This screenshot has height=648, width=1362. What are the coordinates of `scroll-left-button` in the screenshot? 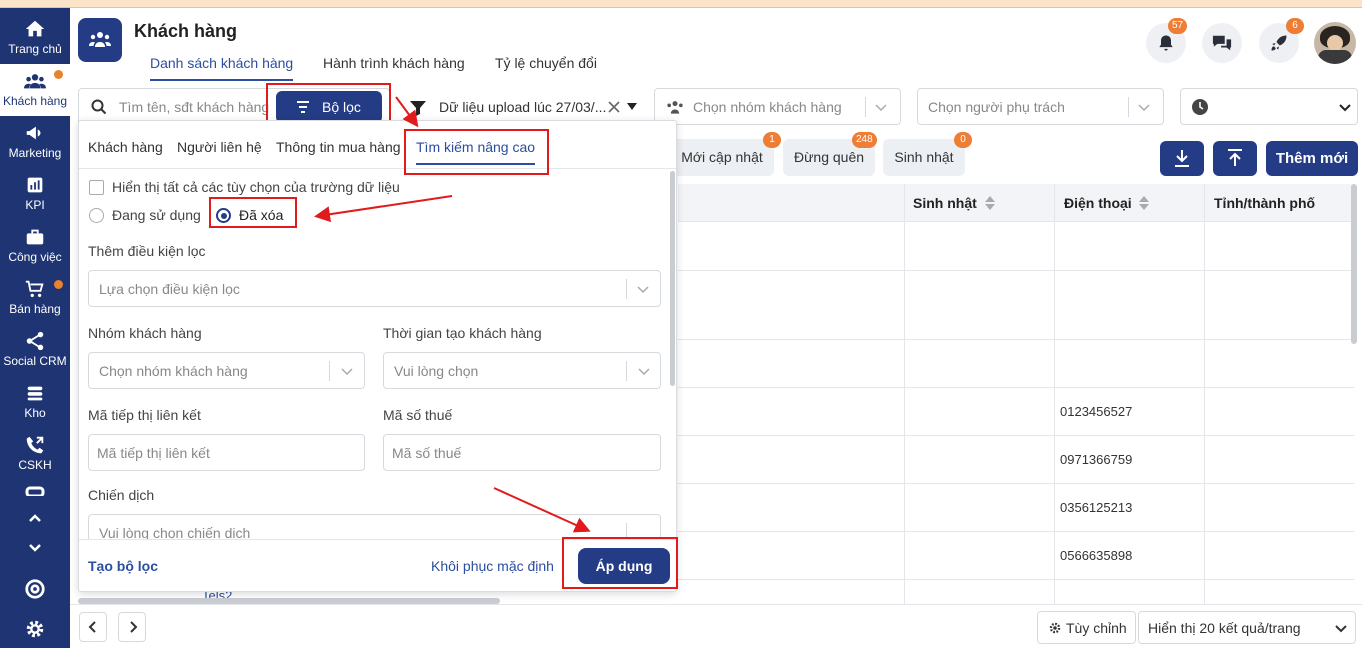 It's located at (93, 627).